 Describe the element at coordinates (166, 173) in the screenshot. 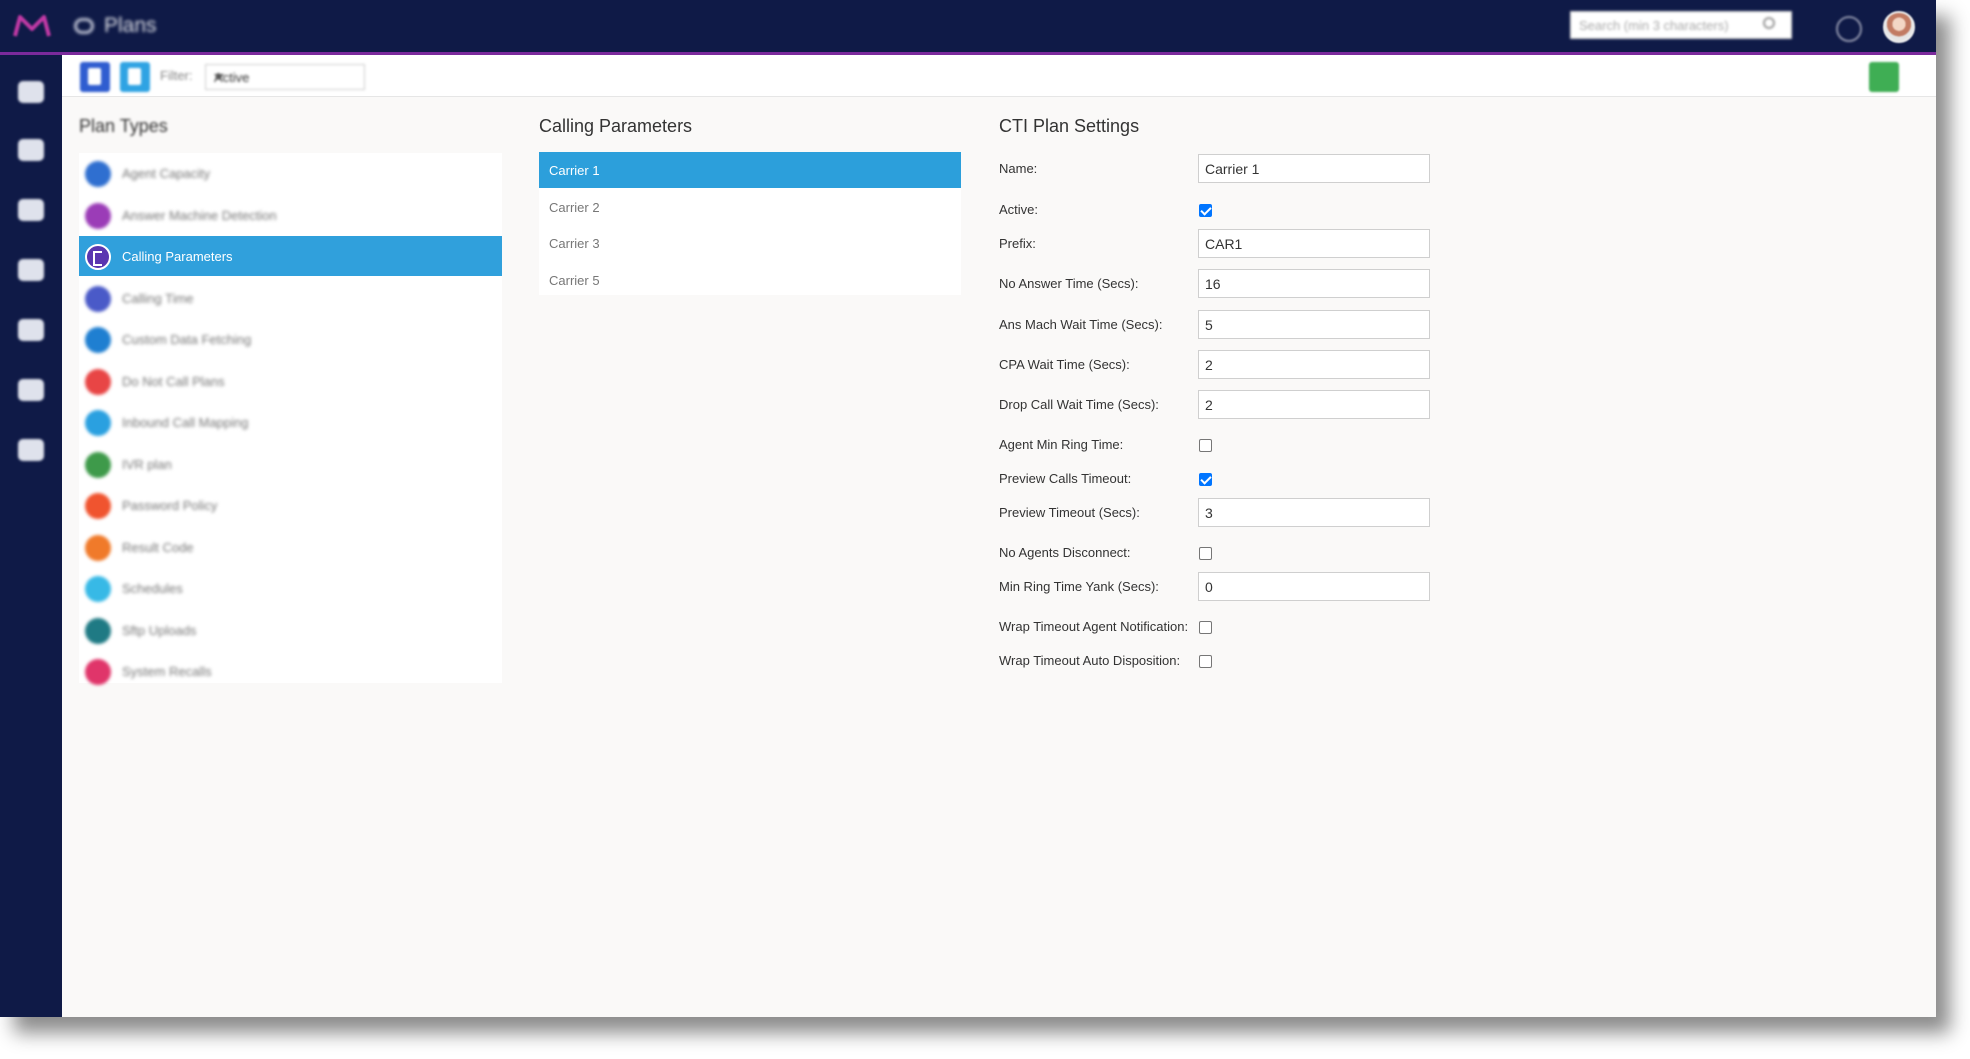

I see `plan-type-label: Agent Capacity` at that location.